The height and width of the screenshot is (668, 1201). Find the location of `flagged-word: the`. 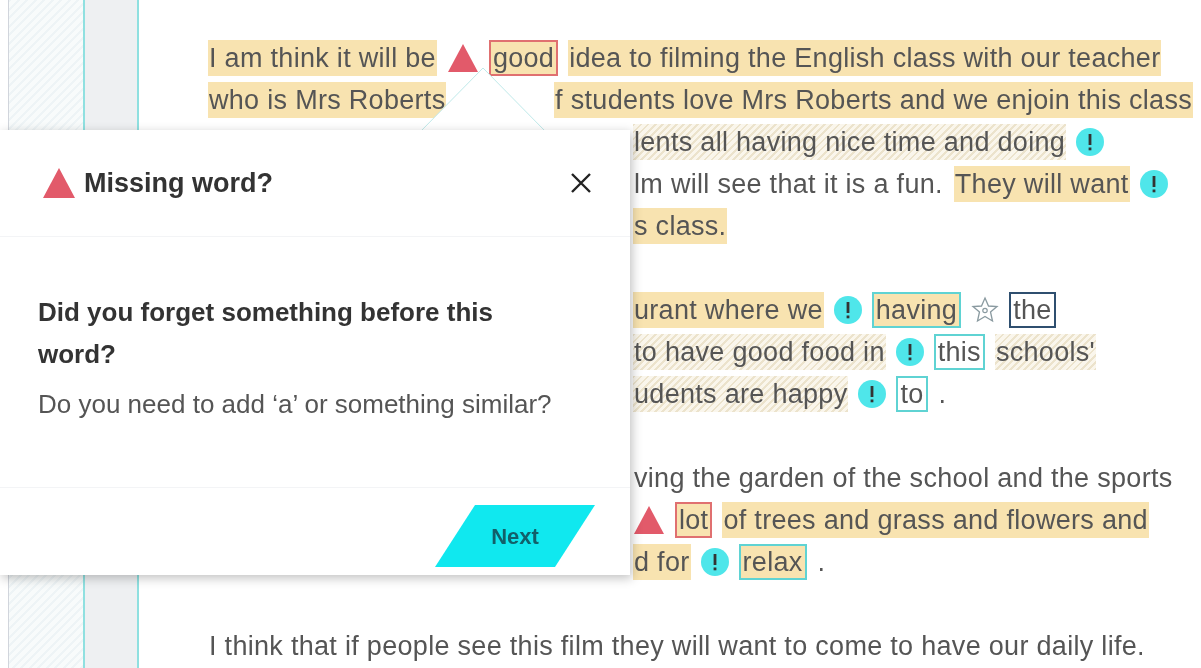

flagged-word: the is located at coordinates (1032, 310).